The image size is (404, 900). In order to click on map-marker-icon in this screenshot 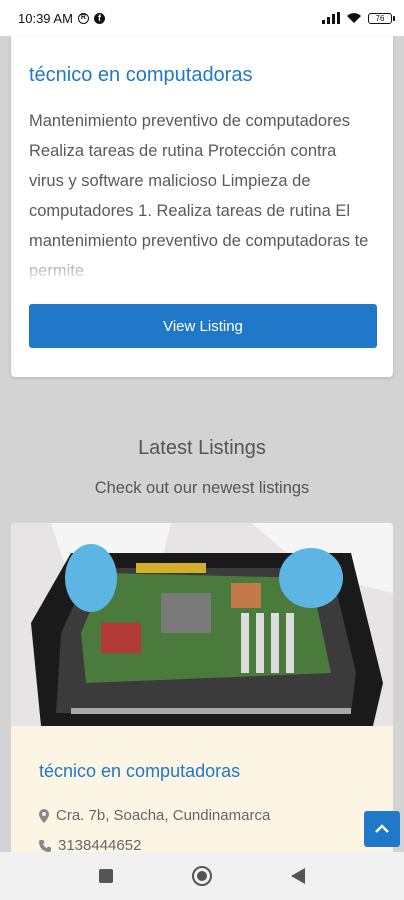, I will do `click(44, 815)`.